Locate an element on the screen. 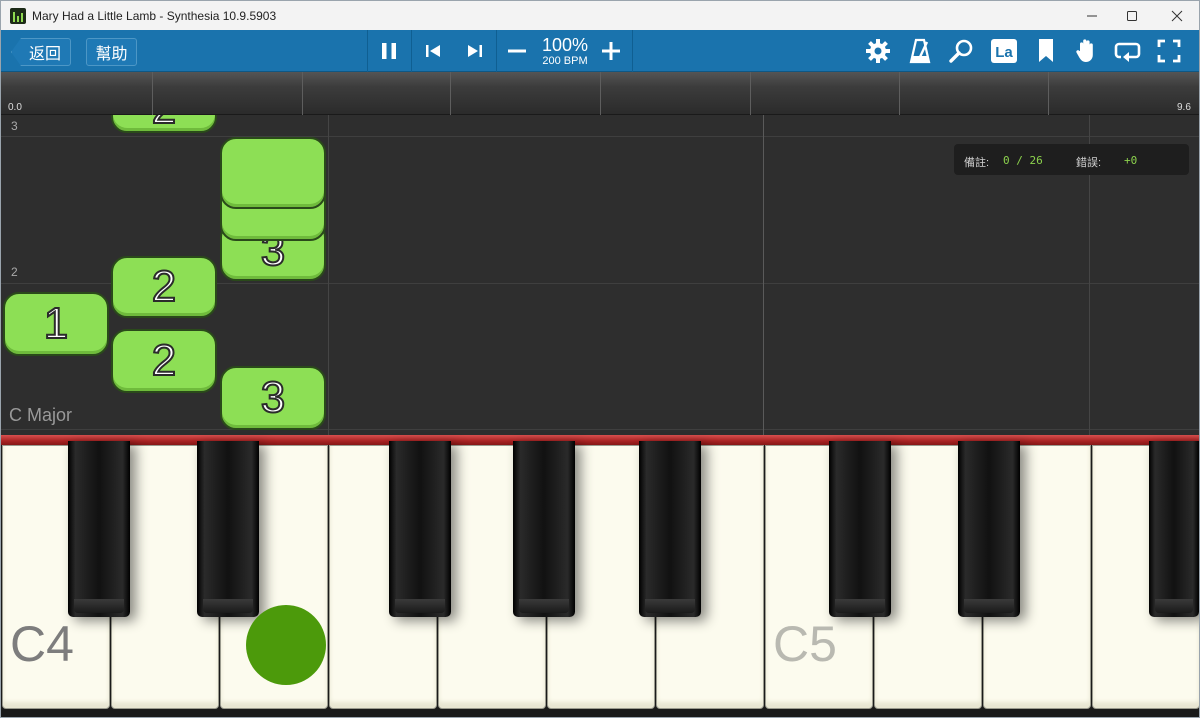  bookmark-button is located at coordinates (1046, 51).